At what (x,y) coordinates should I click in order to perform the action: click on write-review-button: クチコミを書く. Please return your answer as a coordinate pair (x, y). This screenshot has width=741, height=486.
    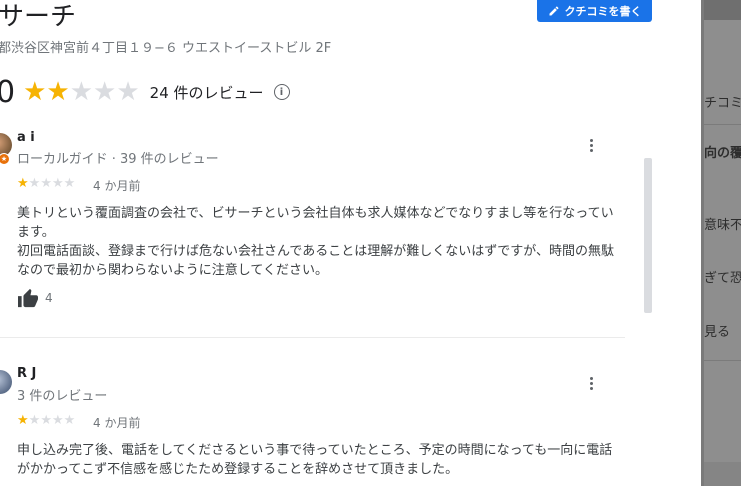
    Looking at the image, I should click on (594, 11).